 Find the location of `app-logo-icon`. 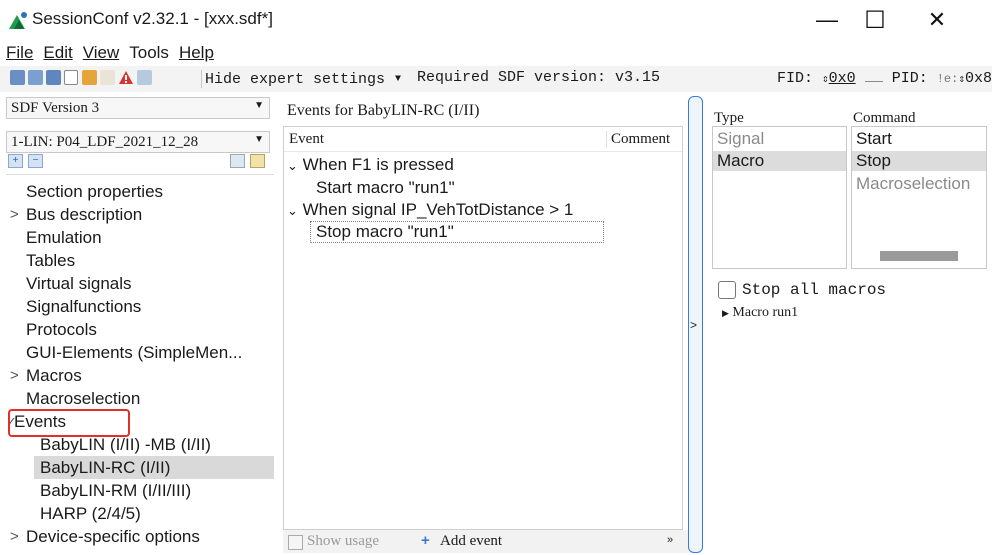

app-logo-icon is located at coordinates (18, 20).